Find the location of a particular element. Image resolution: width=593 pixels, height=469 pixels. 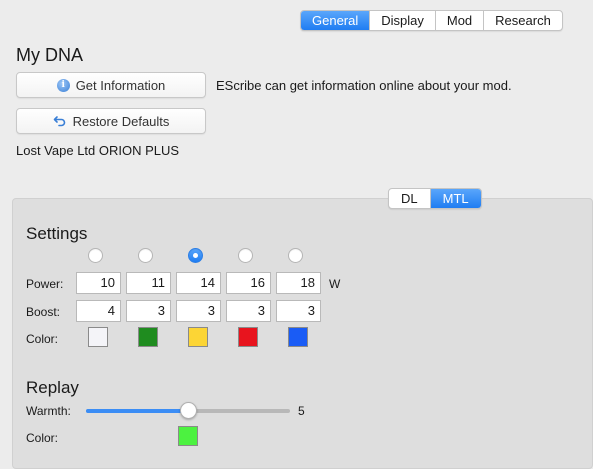

power-unit: W is located at coordinates (335, 284).